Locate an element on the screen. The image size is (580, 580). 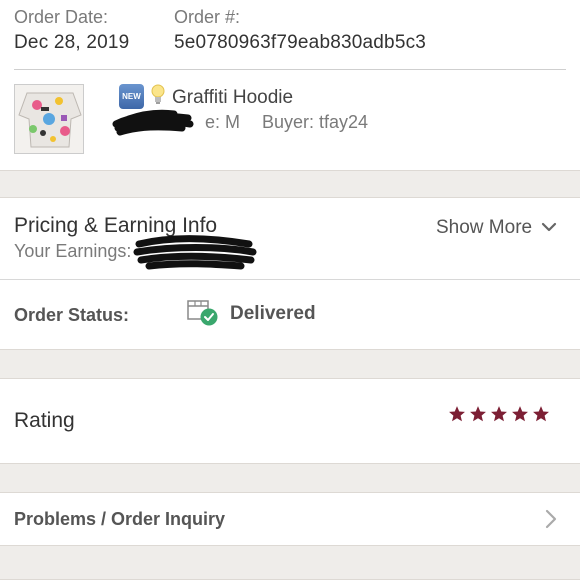
star-rating is located at coordinates (499, 414).